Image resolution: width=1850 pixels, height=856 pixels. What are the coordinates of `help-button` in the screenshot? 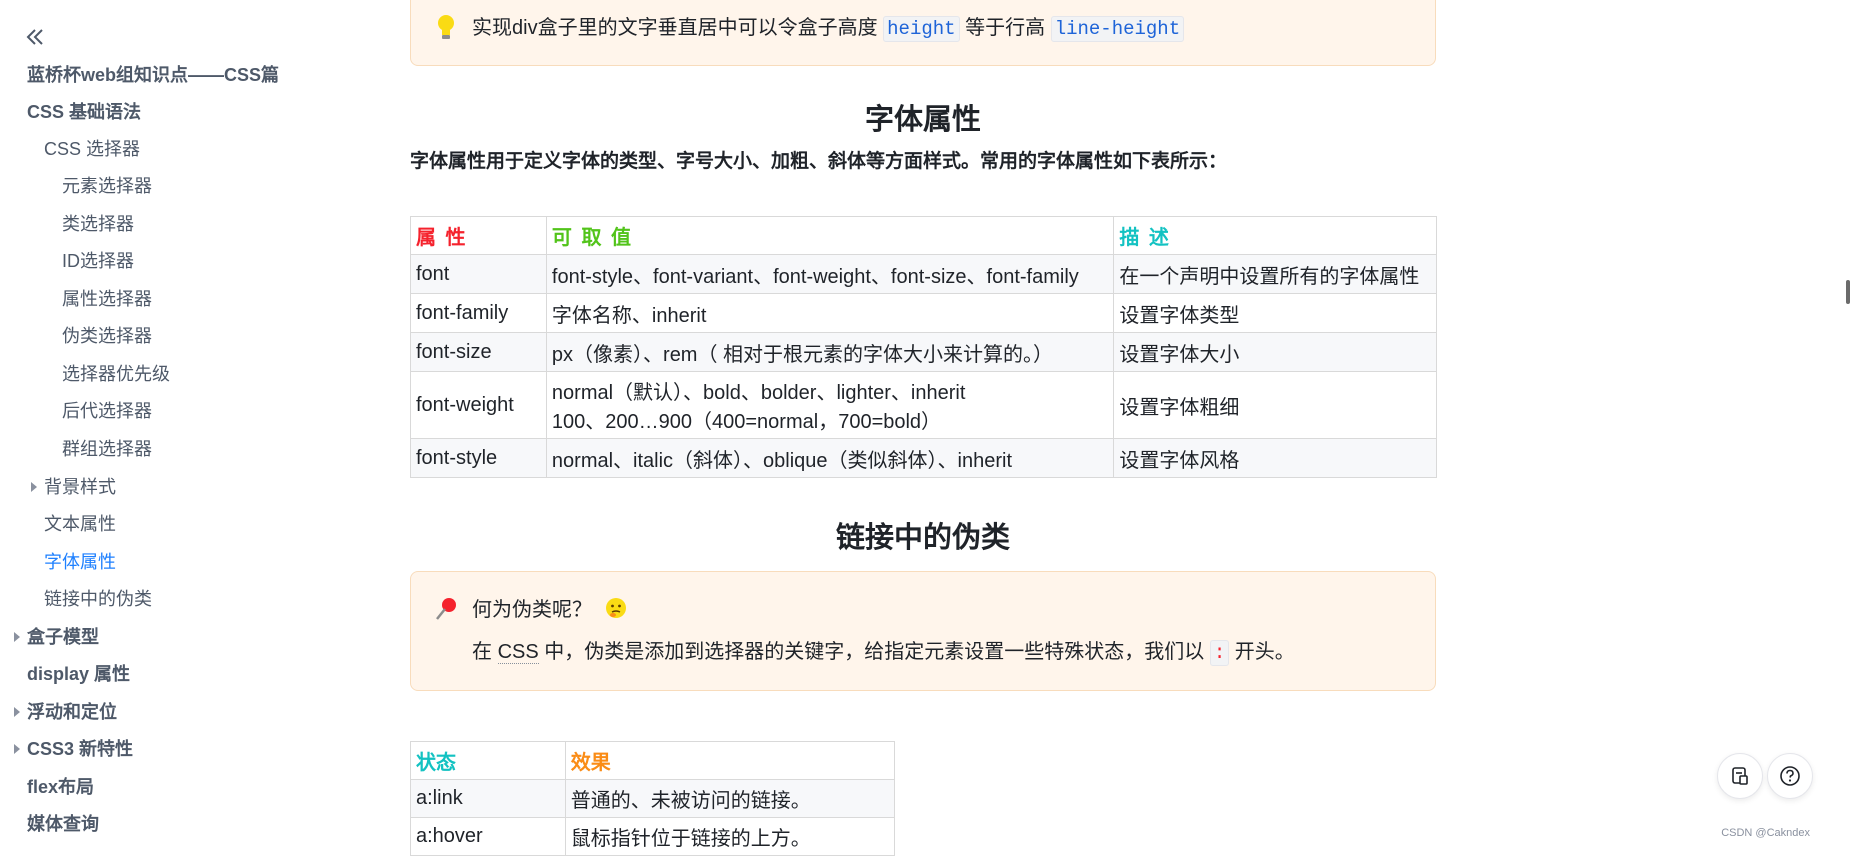 It's located at (1790, 776).